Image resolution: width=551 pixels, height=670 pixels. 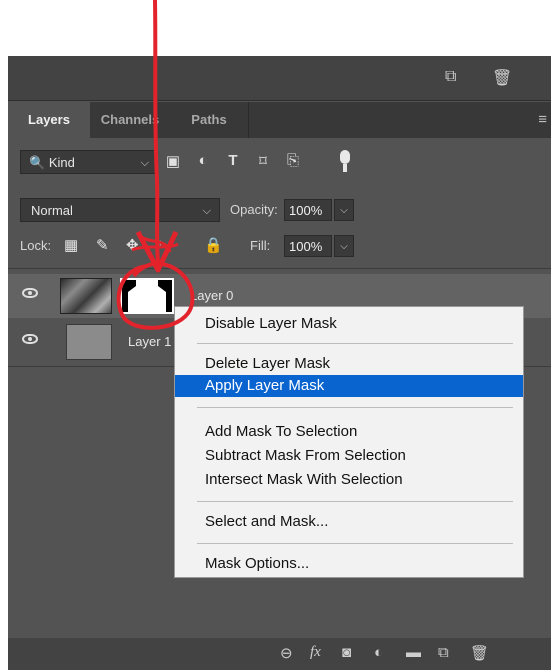 I want to click on tab-channels: Channels, so click(x=130, y=120).